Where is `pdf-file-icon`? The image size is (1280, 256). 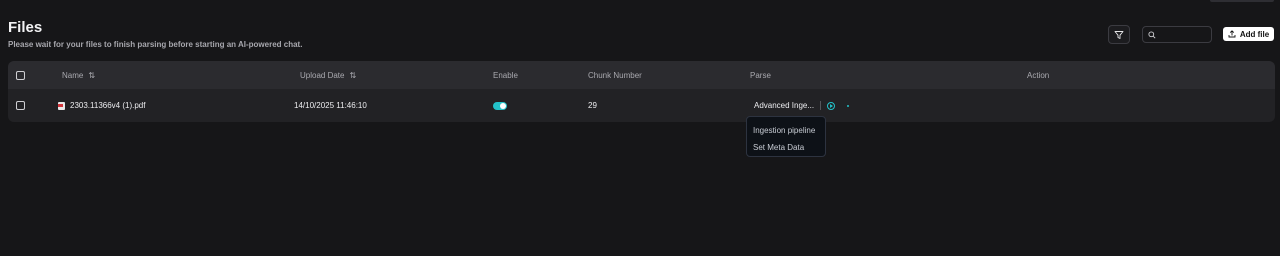
pdf-file-icon is located at coordinates (61, 105).